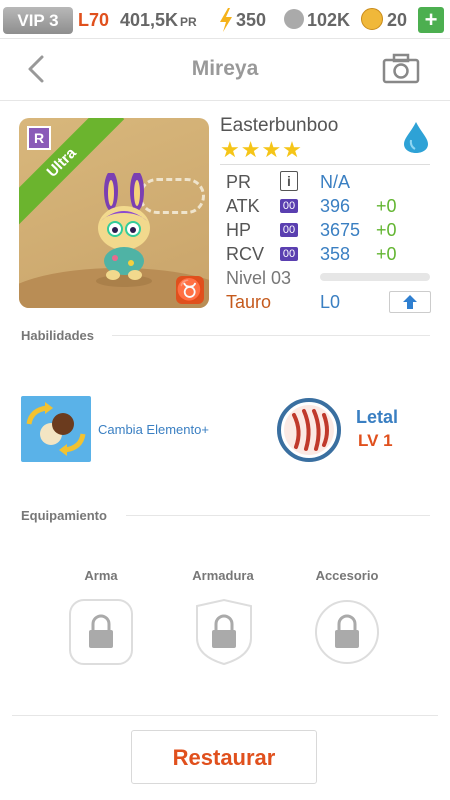 The height and width of the screenshot is (800, 450). Describe the element at coordinates (39, 138) in the screenshot. I see `rarity-badge: R` at that location.